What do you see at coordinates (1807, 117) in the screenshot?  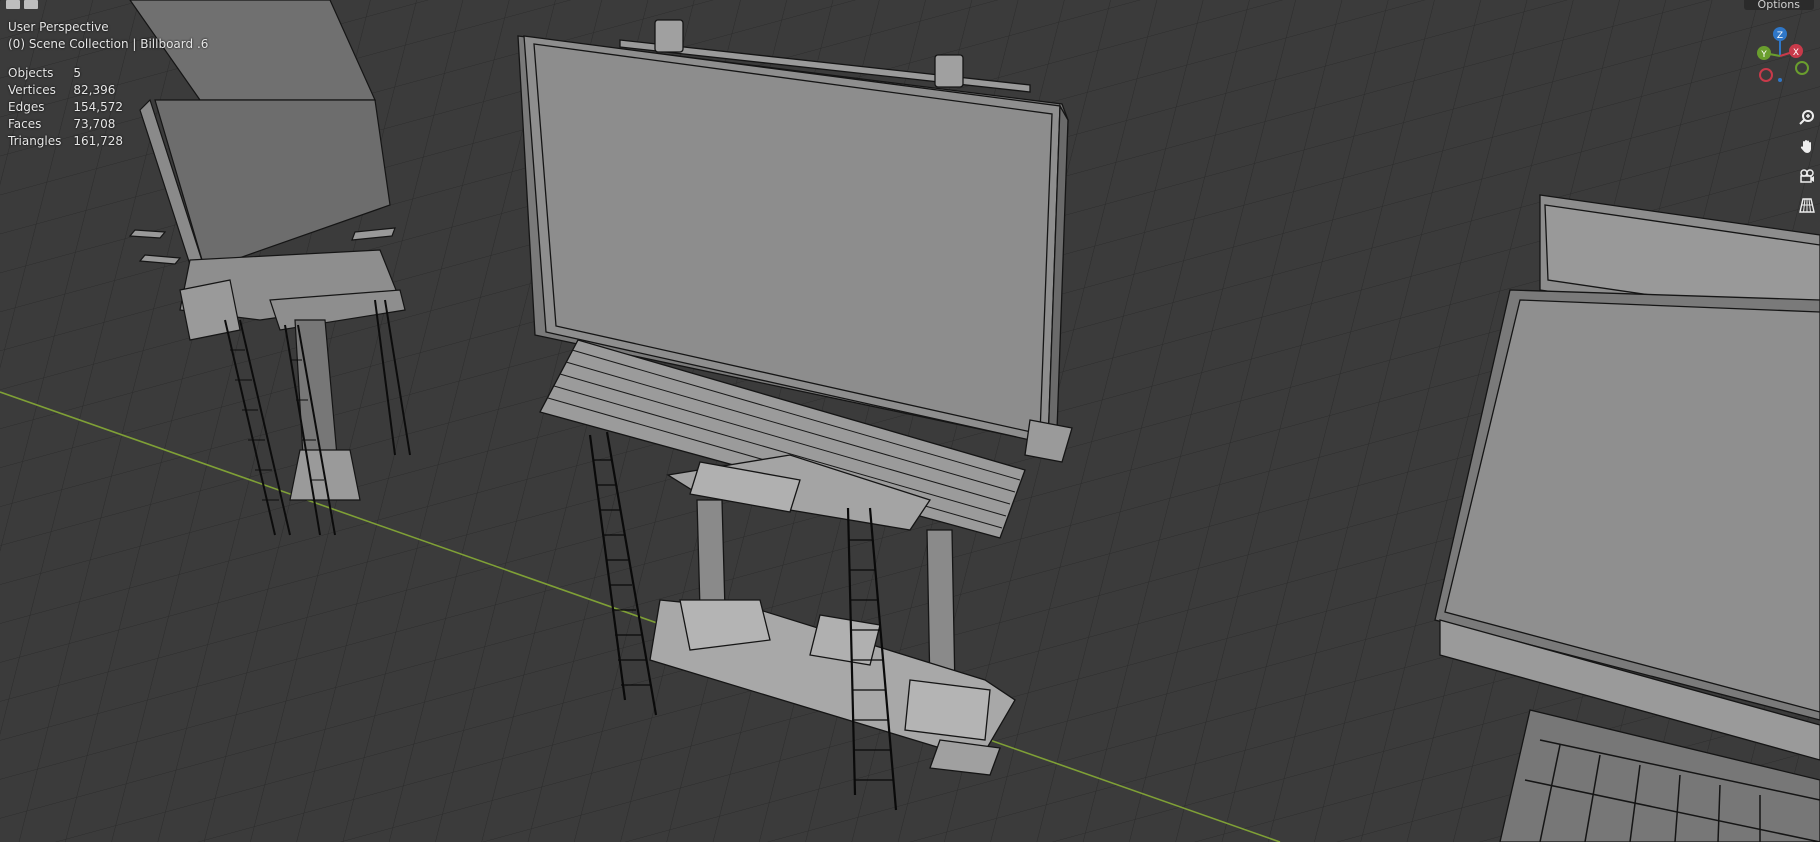 I see `zoom-icon` at bounding box center [1807, 117].